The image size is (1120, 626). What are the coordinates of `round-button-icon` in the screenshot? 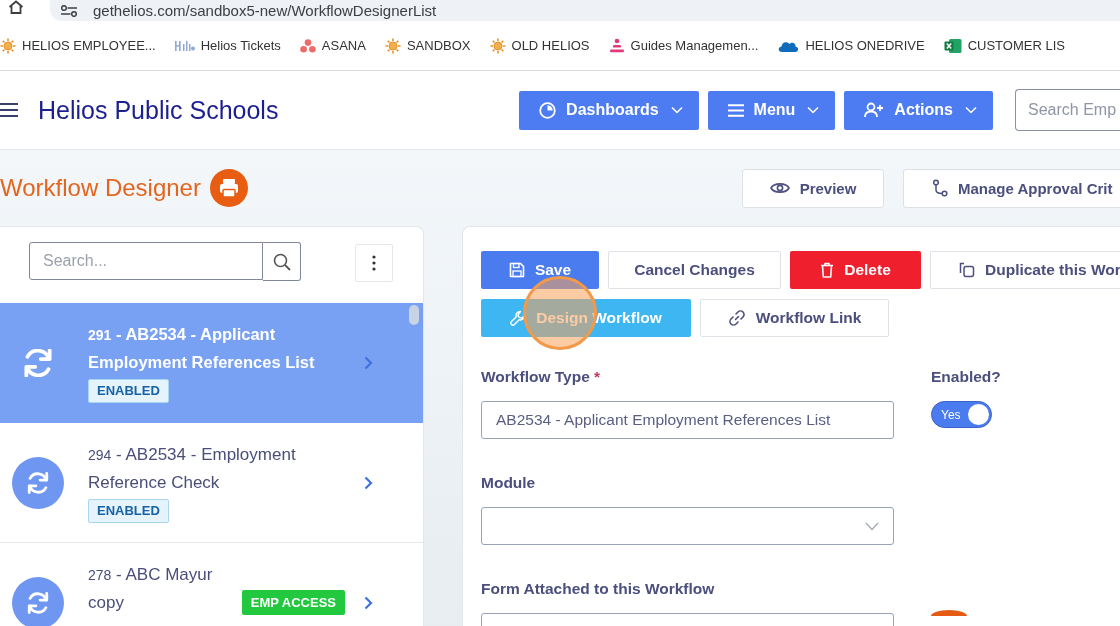 It's located at (949, 613).